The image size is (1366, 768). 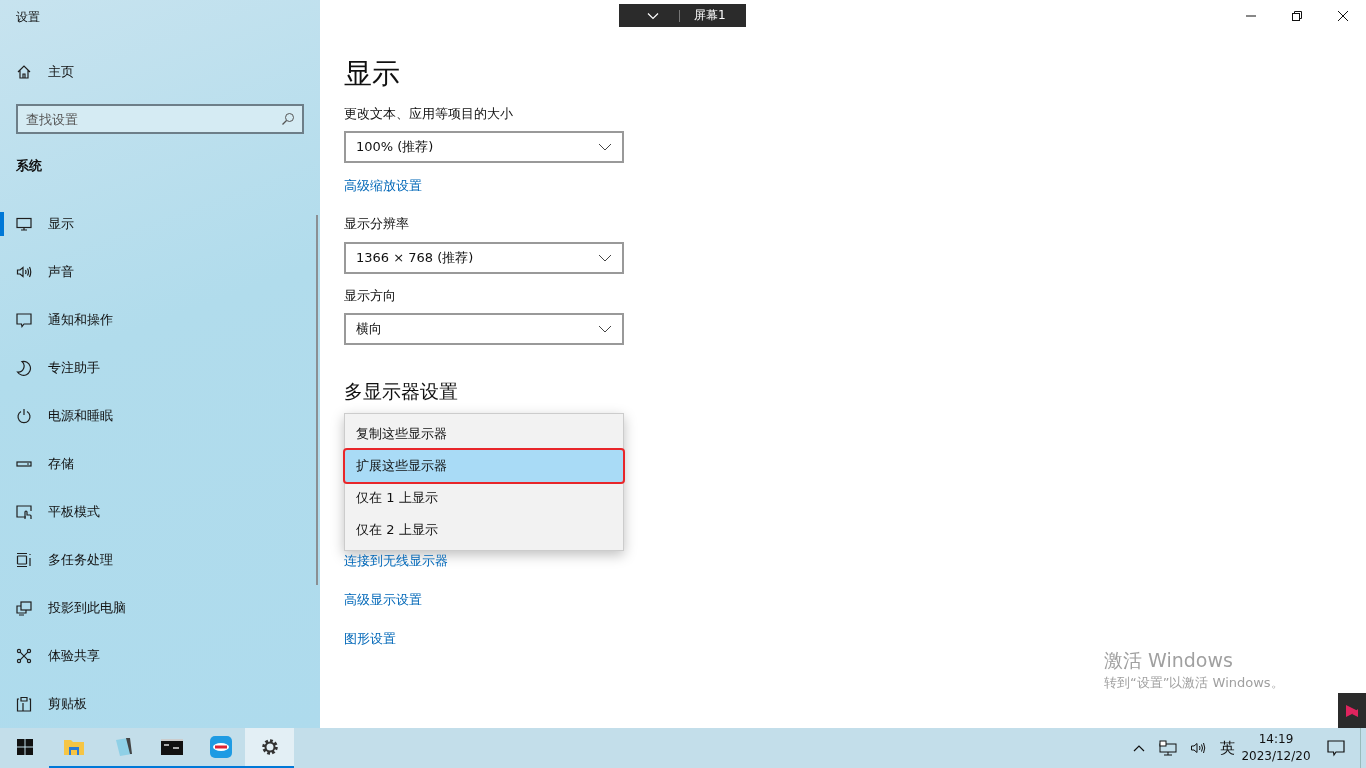 What do you see at coordinates (370, 639) in the screenshot?
I see `link: 图形设置` at bounding box center [370, 639].